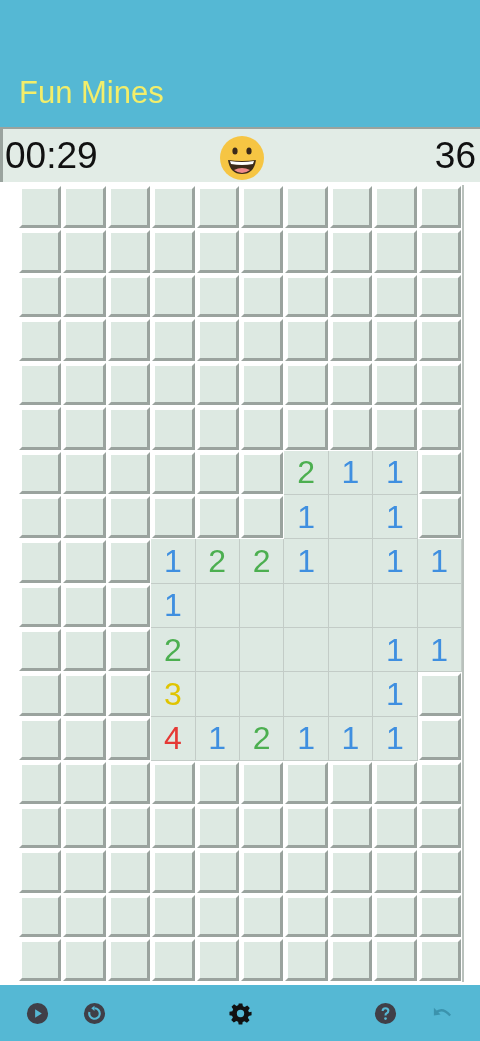 This screenshot has height=1041, width=480. Describe the element at coordinates (242, 158) in the screenshot. I see `smiley-icon` at that location.